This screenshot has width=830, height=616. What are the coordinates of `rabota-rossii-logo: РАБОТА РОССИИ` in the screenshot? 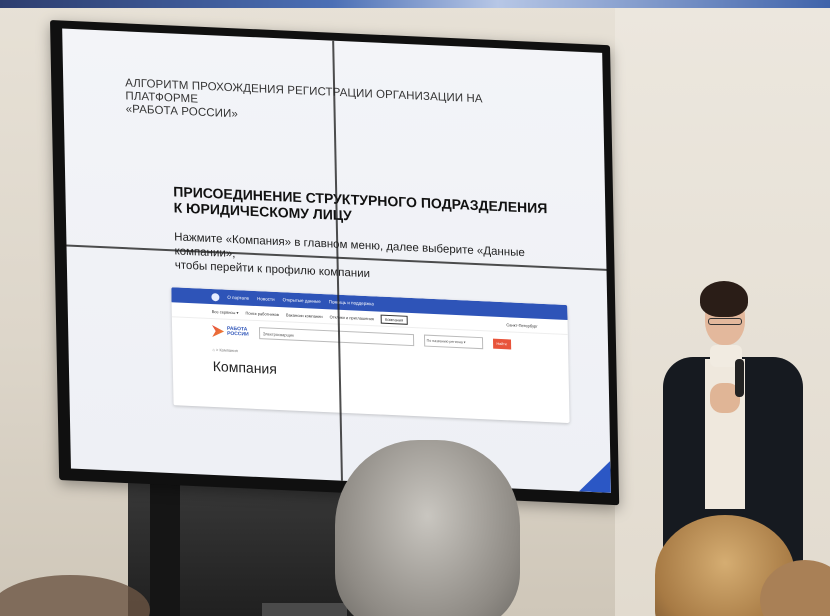 It's located at (230, 332).